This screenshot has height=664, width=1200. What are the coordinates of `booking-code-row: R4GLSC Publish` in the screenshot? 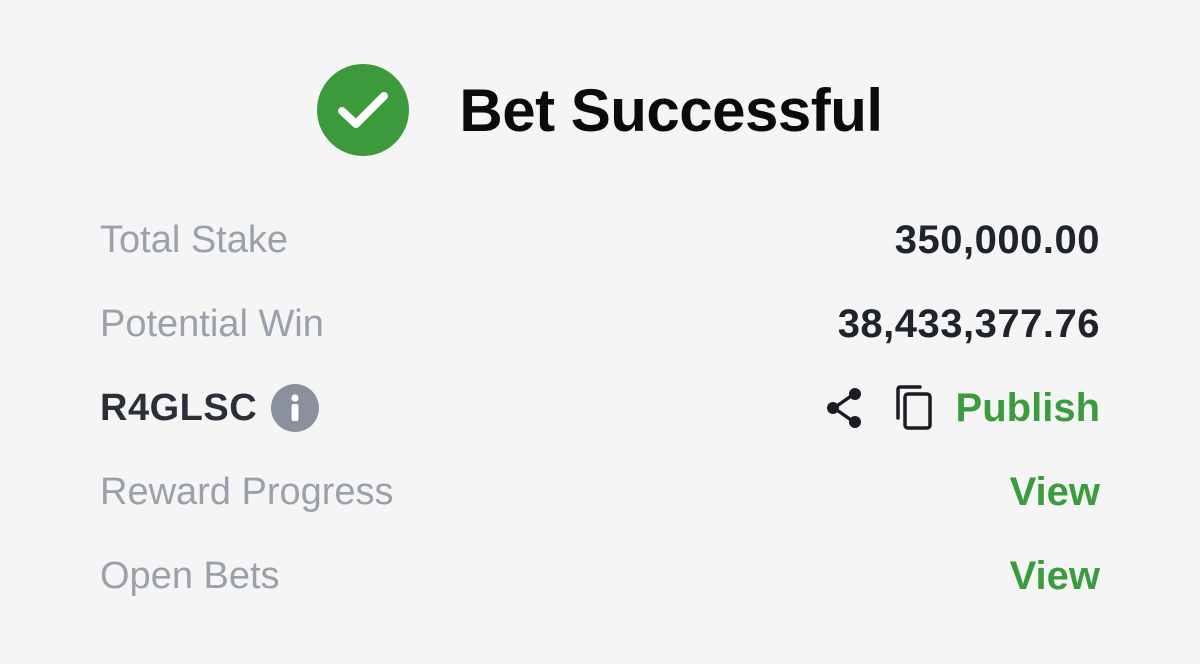 It's located at (600, 408).